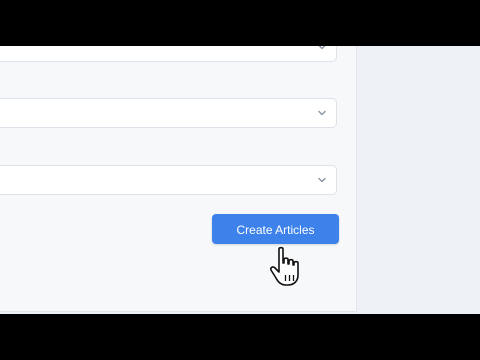 This screenshot has width=480, height=360. I want to click on hand-pointer-cursor, so click(284, 266).